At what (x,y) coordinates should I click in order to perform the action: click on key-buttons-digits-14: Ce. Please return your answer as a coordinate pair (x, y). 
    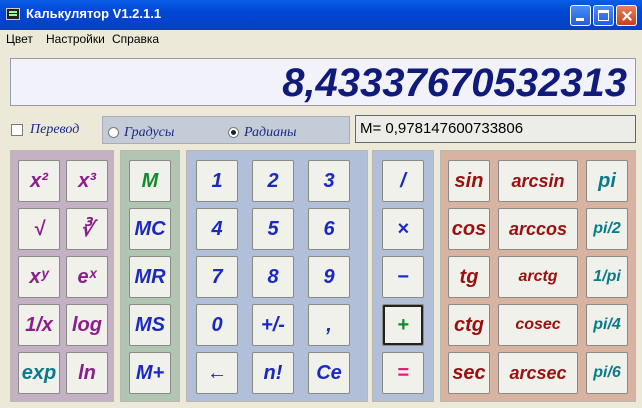
    Looking at the image, I should click on (329, 373).